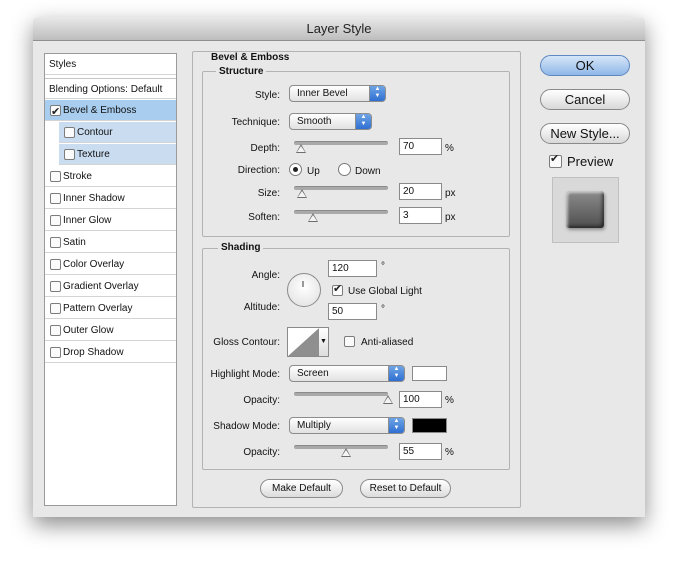  What do you see at coordinates (324, 342) in the screenshot?
I see `gloss-contour-dropdown: ▼` at bounding box center [324, 342].